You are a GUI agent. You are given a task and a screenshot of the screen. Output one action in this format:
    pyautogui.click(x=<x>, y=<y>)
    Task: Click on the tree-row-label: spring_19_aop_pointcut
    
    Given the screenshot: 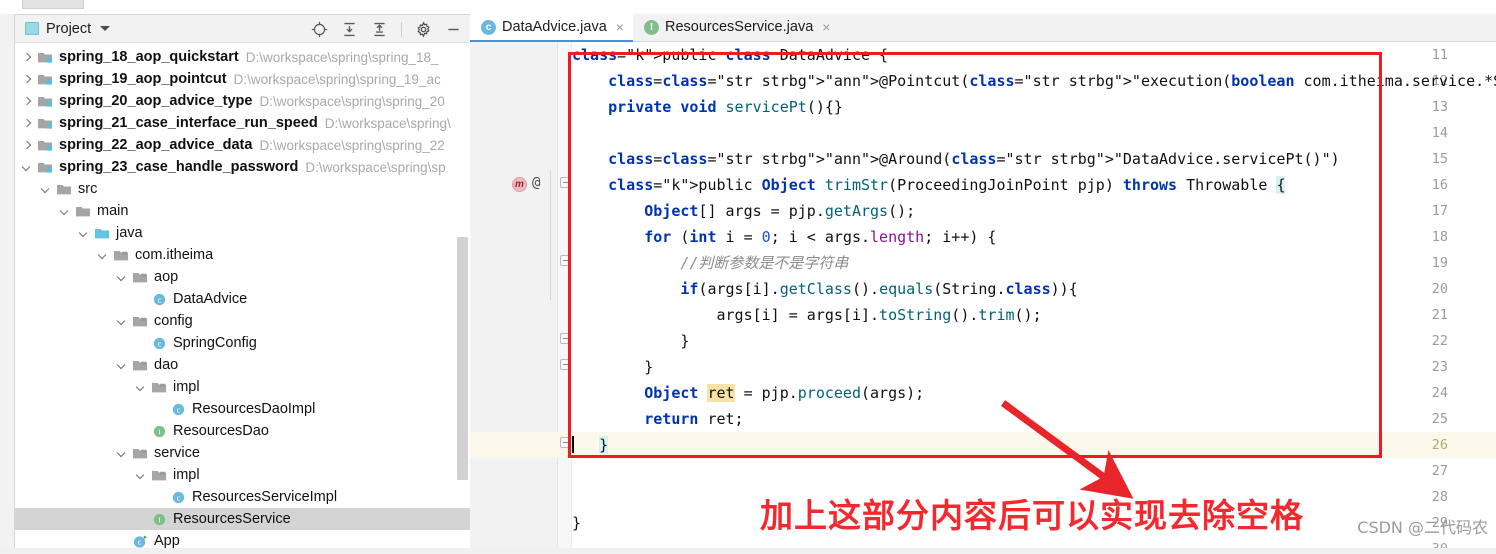 What is the action you would take?
    pyautogui.click(x=143, y=79)
    